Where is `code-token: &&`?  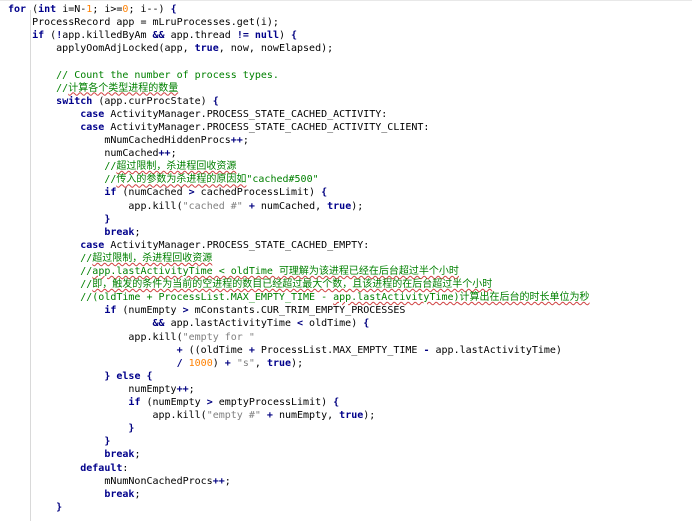 code-token: && is located at coordinates (158, 324).